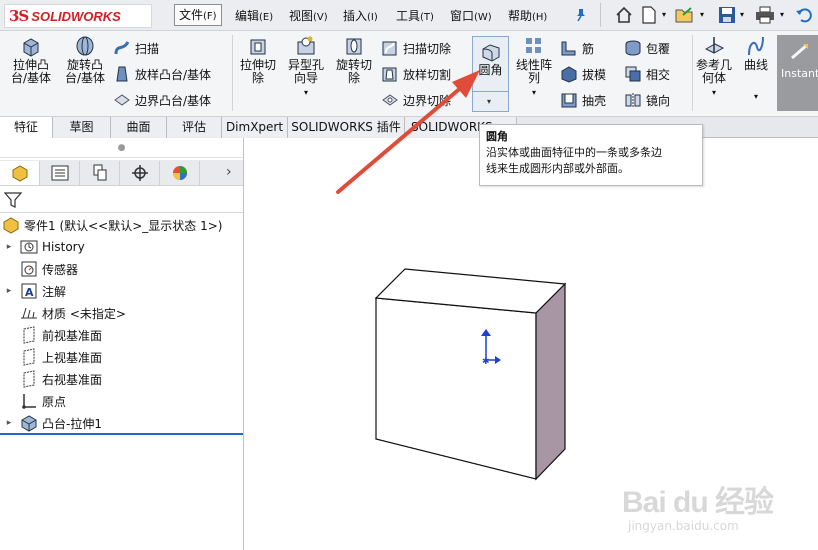 This screenshot has width=818, height=550. I want to click on sensor-icon, so click(29, 269).